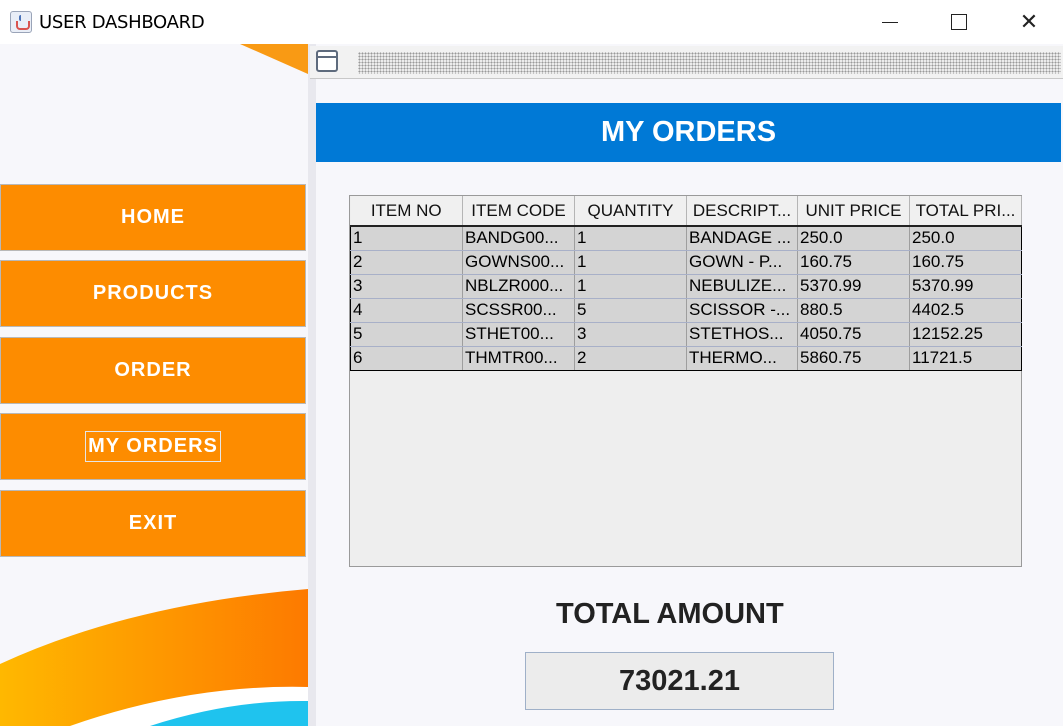  What do you see at coordinates (406, 211) in the screenshot?
I see `column-header: ITEM NO` at bounding box center [406, 211].